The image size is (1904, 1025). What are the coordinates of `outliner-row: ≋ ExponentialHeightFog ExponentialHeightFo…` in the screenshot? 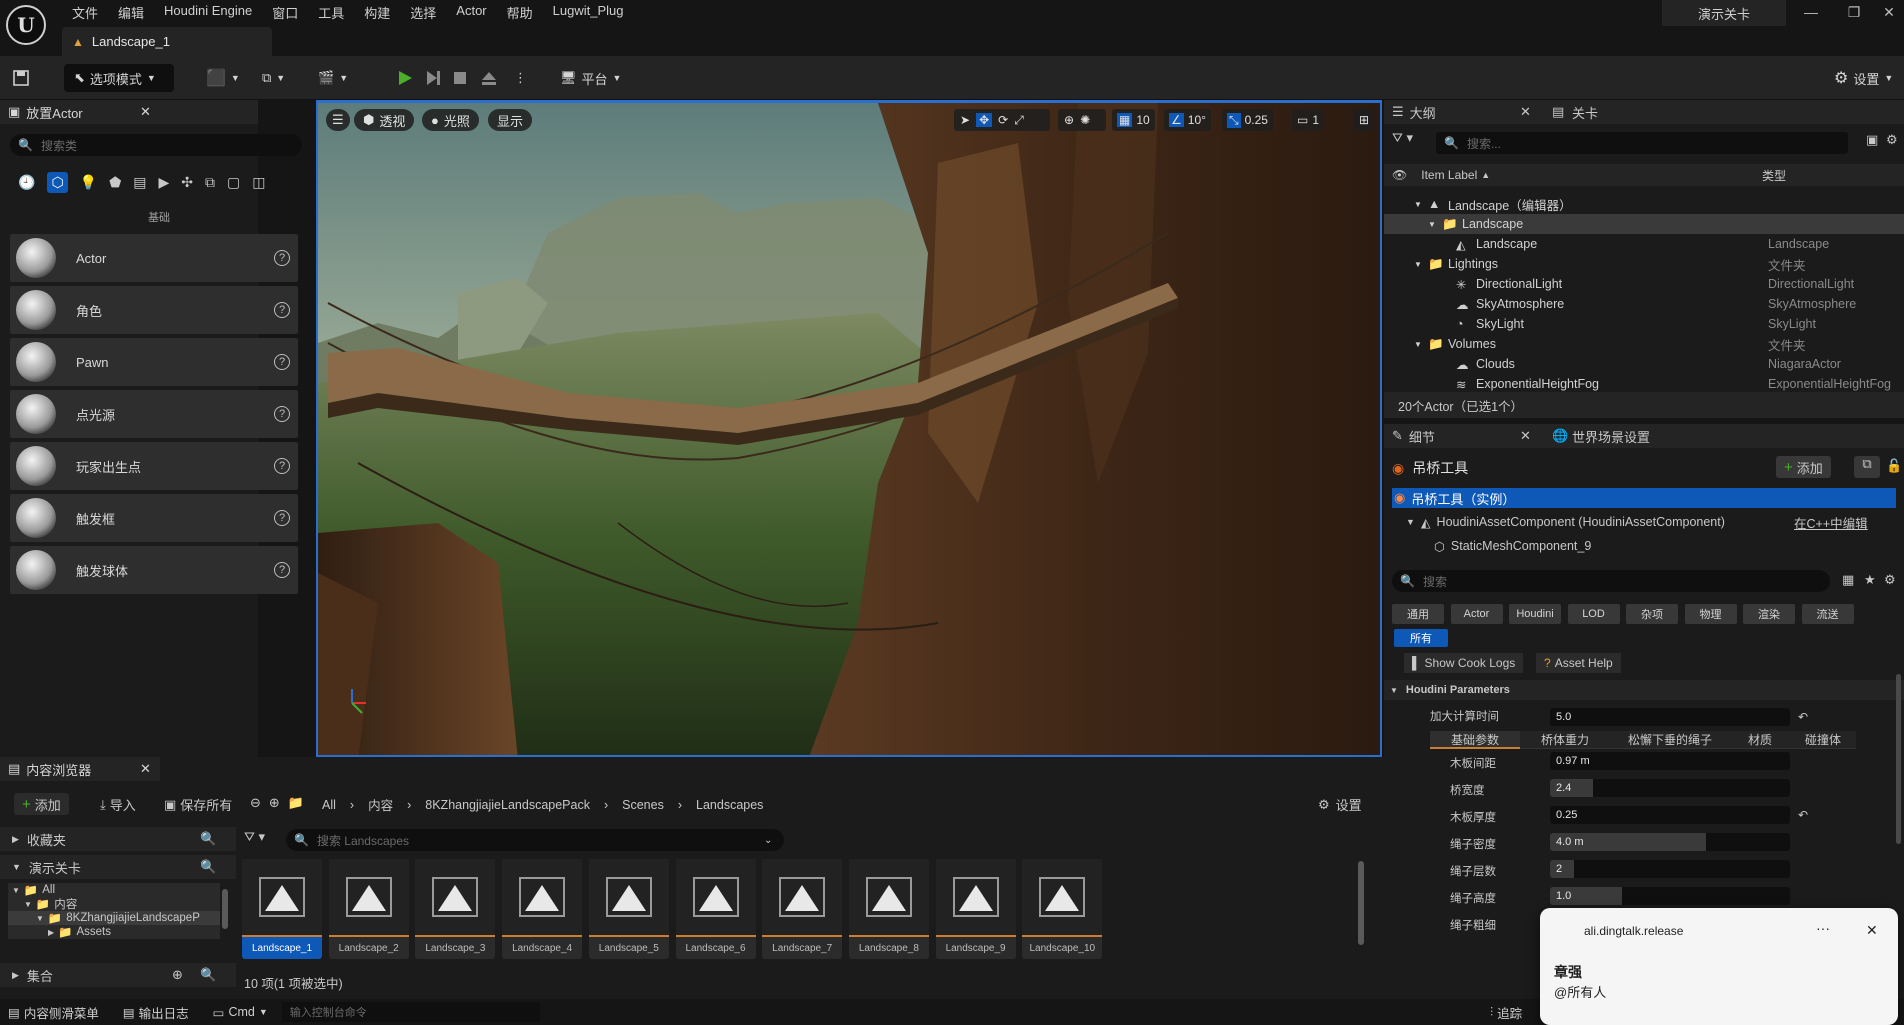 It's located at (1644, 384).